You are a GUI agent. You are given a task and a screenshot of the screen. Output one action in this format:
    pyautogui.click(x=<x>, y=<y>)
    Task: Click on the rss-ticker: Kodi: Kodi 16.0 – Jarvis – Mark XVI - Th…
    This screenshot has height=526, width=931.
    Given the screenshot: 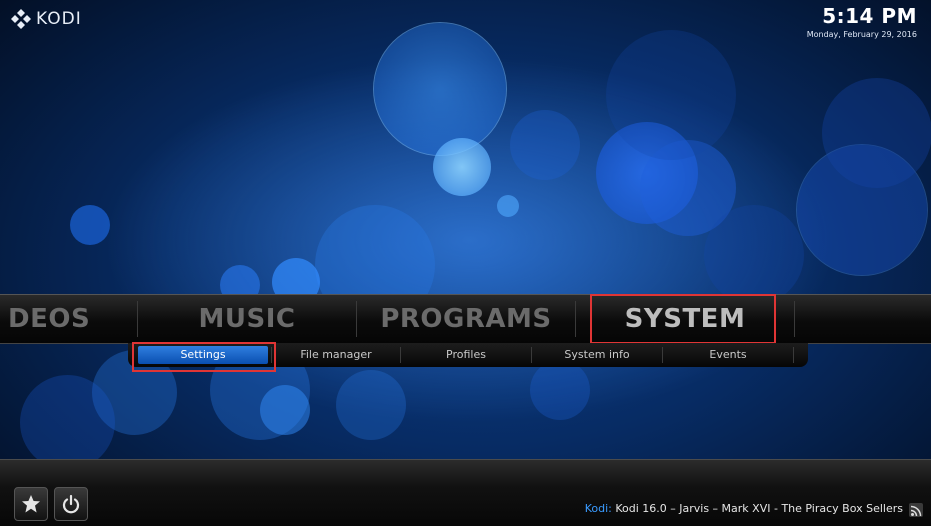 What is the action you would take?
    pyautogui.click(x=744, y=508)
    